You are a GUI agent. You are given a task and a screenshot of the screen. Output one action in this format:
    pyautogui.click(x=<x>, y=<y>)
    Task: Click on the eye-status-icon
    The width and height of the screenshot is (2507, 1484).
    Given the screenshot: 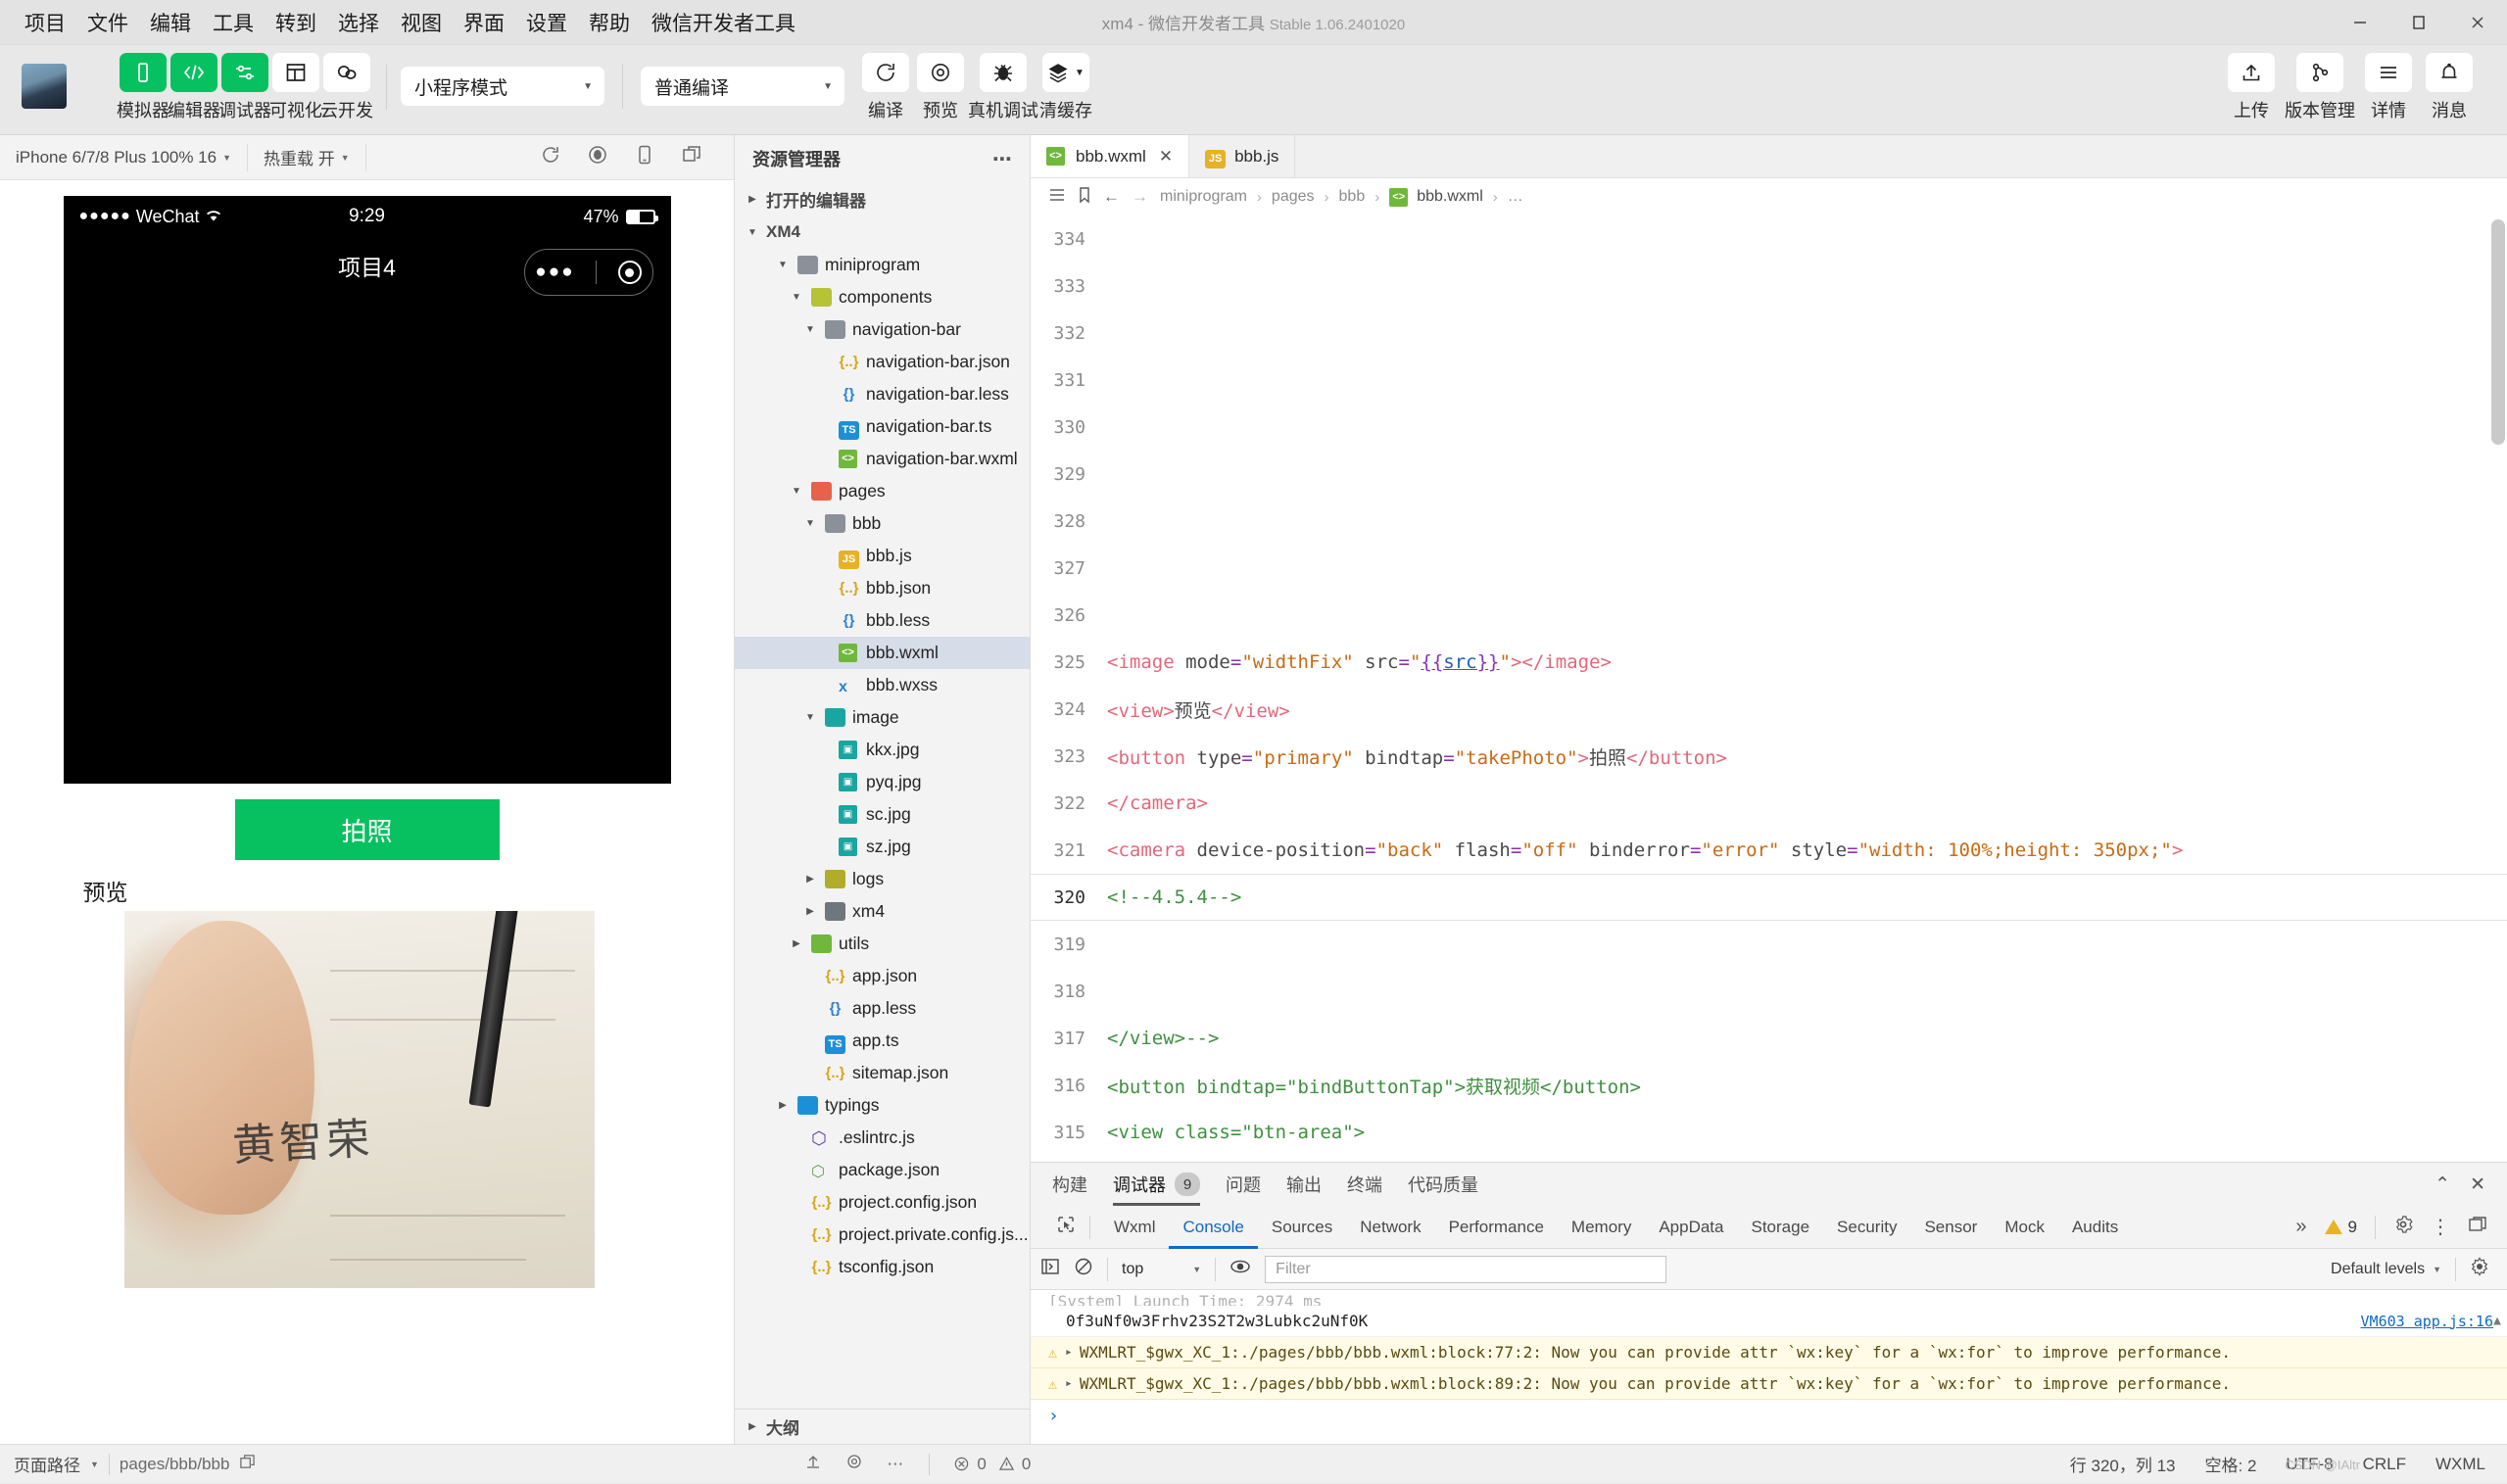 What is the action you would take?
    pyautogui.click(x=854, y=1464)
    